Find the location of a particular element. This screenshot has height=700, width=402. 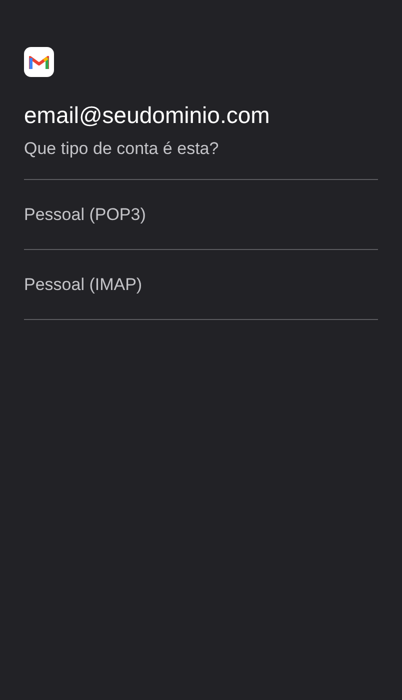

account-type-option: Pessoal (IMAP) is located at coordinates (83, 285).